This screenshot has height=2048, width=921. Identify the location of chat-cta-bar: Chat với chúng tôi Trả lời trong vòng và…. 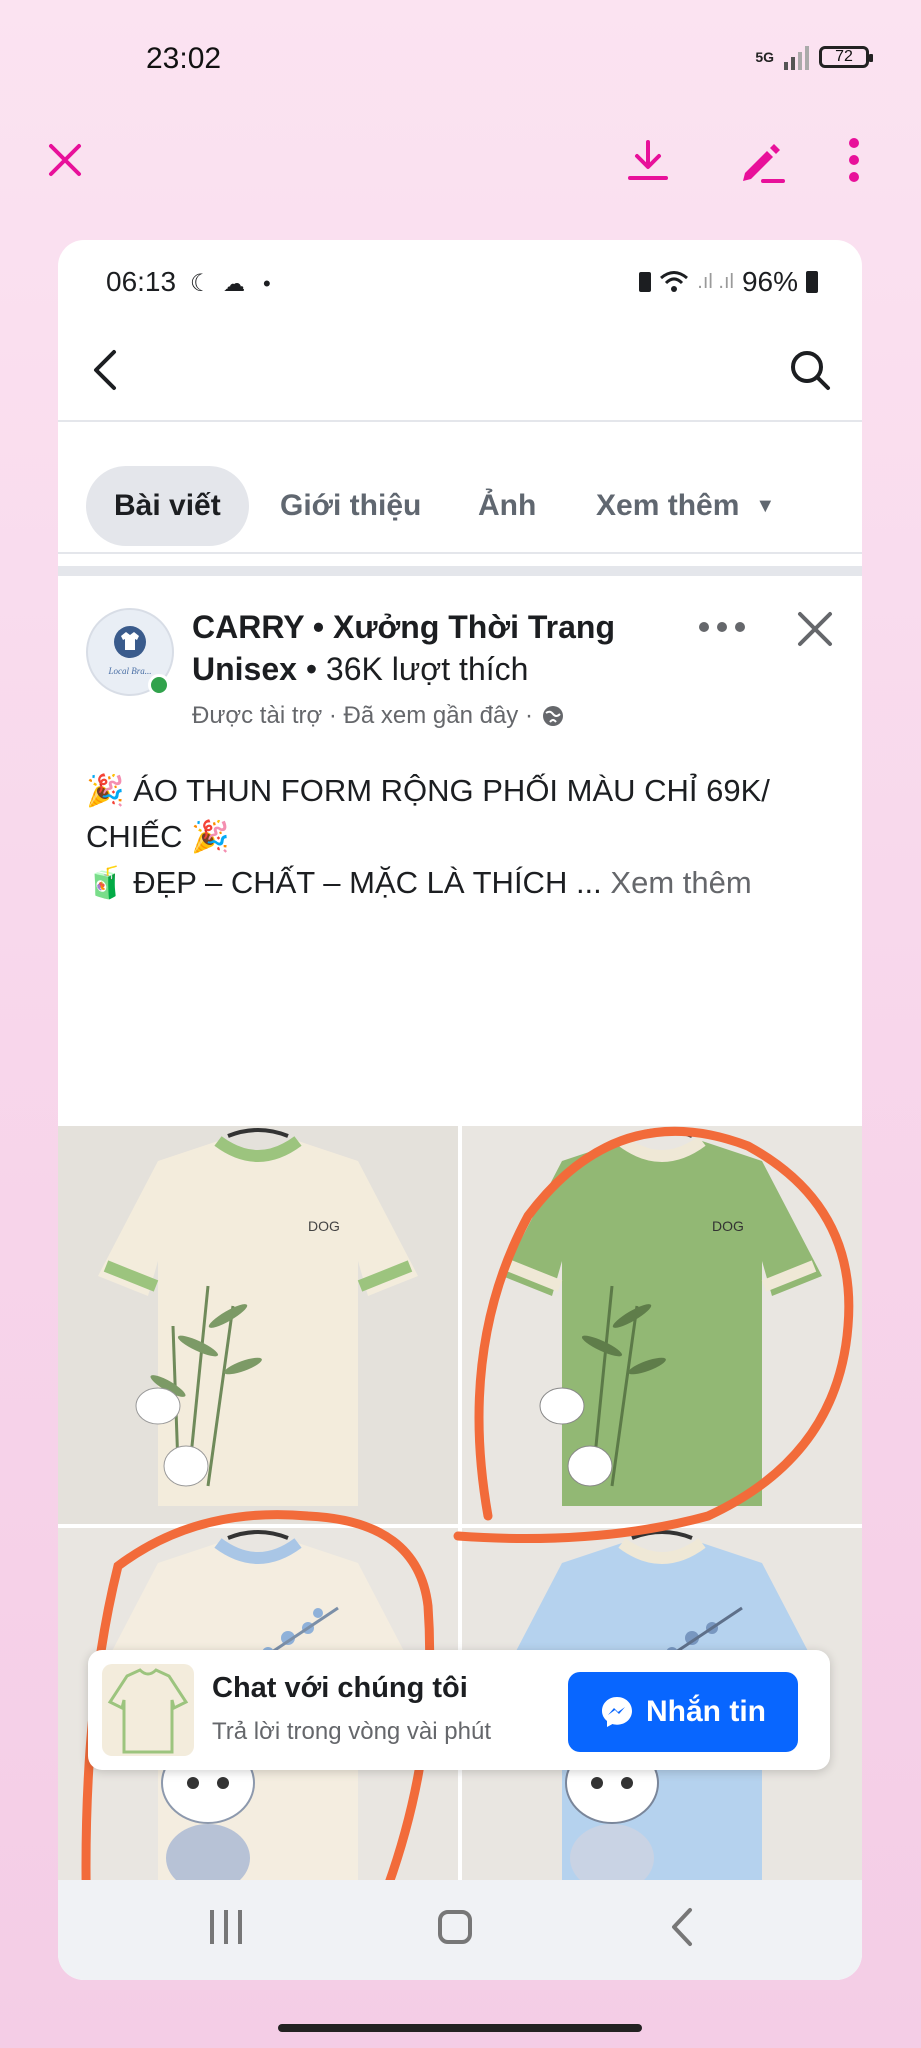
(459, 1710).